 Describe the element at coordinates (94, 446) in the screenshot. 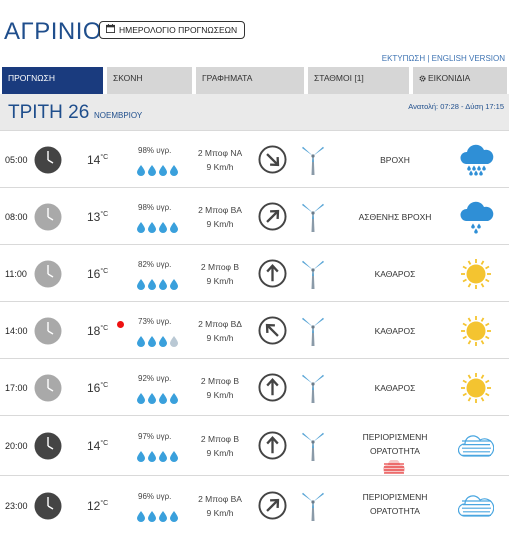

I see `temperature-value: 14` at that location.